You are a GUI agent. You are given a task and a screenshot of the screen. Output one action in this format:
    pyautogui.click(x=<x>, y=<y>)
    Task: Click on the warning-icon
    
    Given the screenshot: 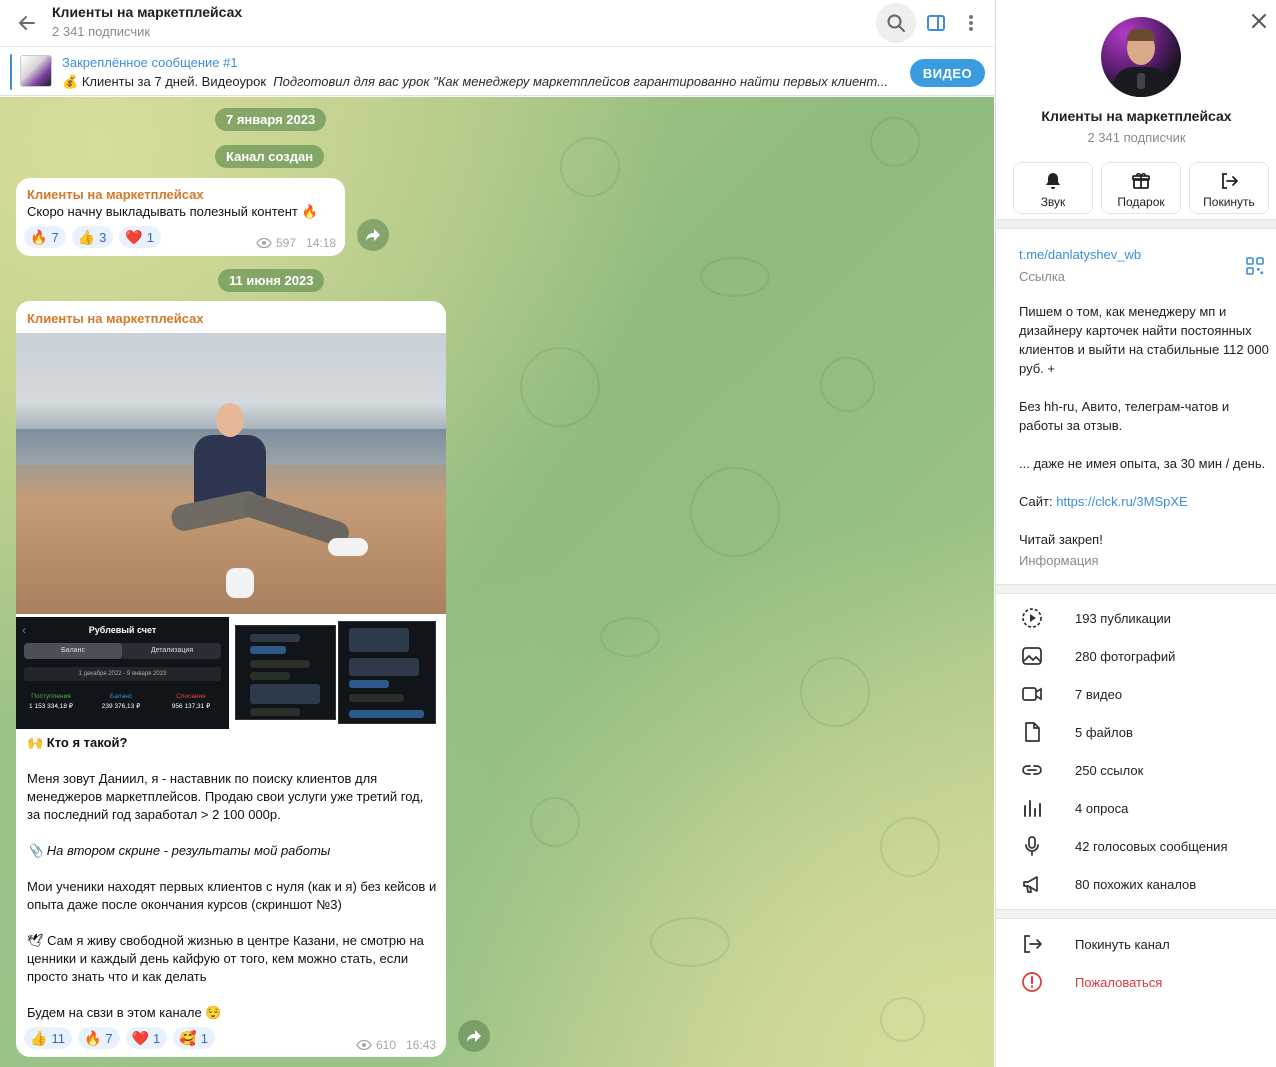 What is the action you would take?
    pyautogui.click(x=1032, y=982)
    